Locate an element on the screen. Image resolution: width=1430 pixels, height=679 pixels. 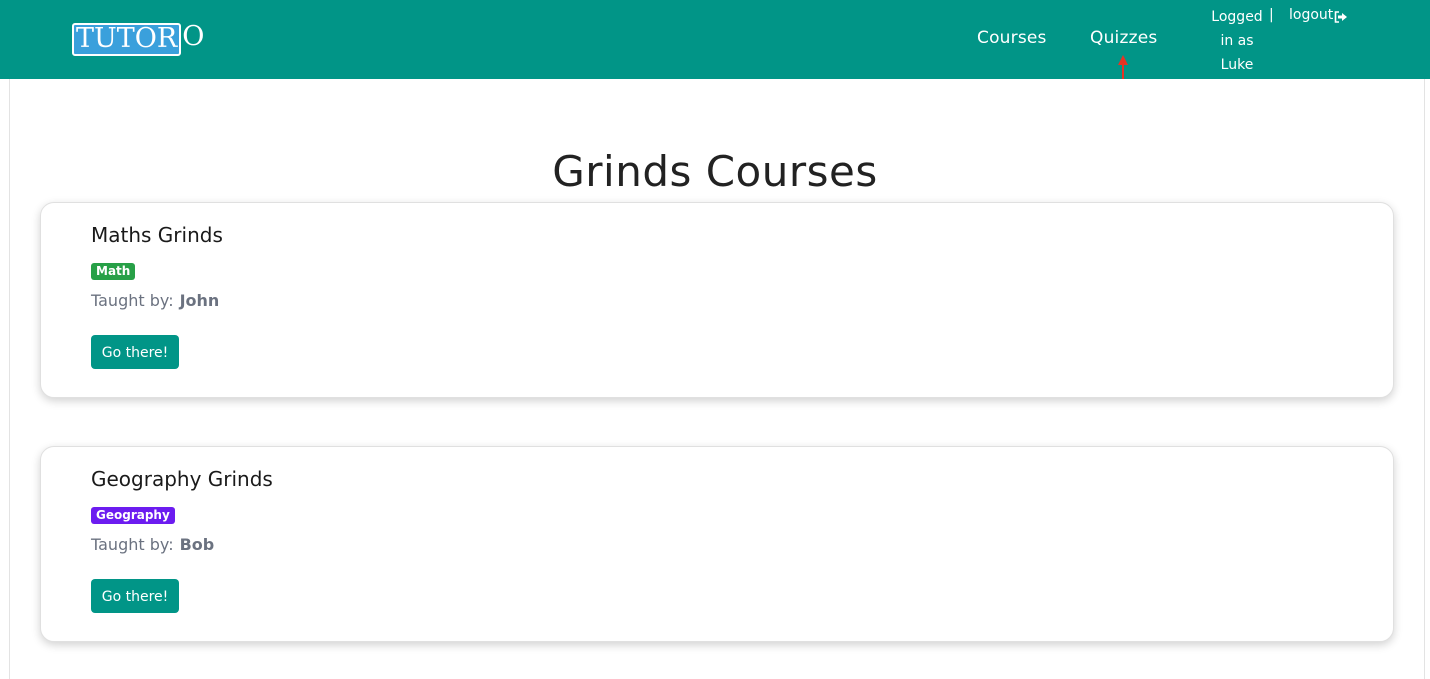
logout-icon is located at coordinates (1341, 16).